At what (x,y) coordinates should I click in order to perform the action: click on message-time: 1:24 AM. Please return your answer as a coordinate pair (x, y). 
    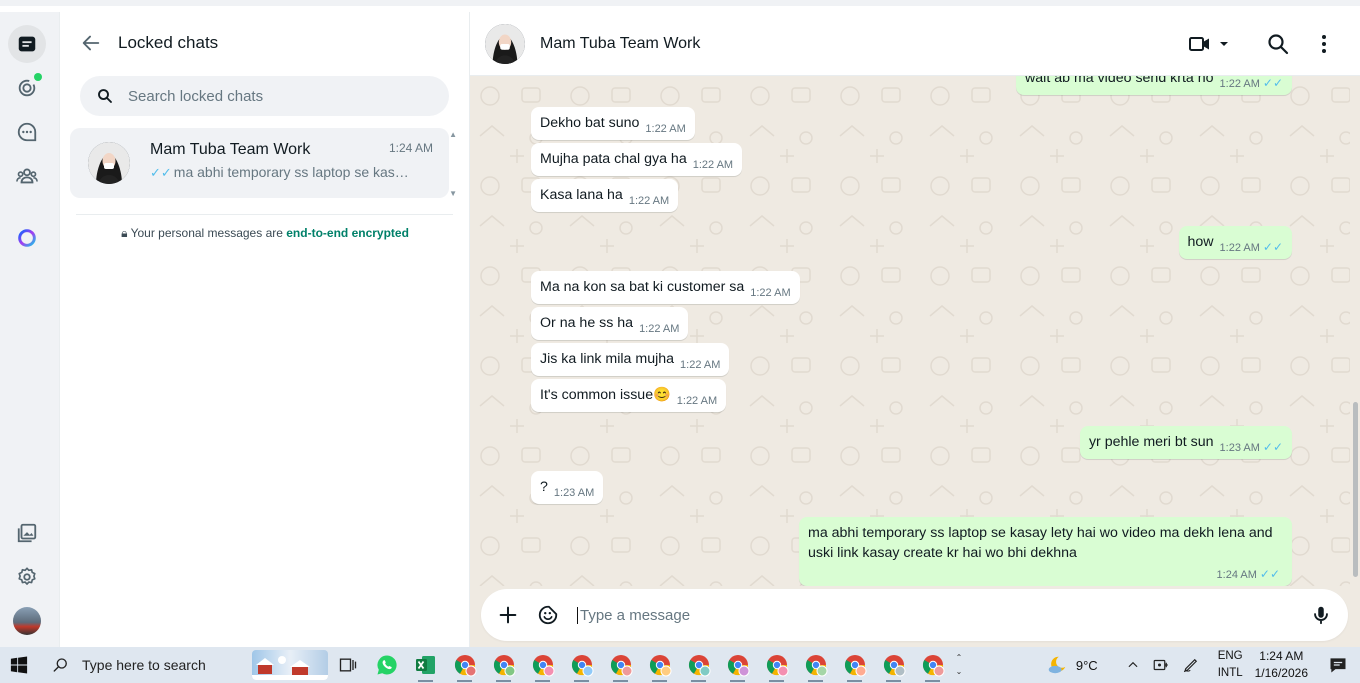
    Looking at the image, I should click on (1236, 575).